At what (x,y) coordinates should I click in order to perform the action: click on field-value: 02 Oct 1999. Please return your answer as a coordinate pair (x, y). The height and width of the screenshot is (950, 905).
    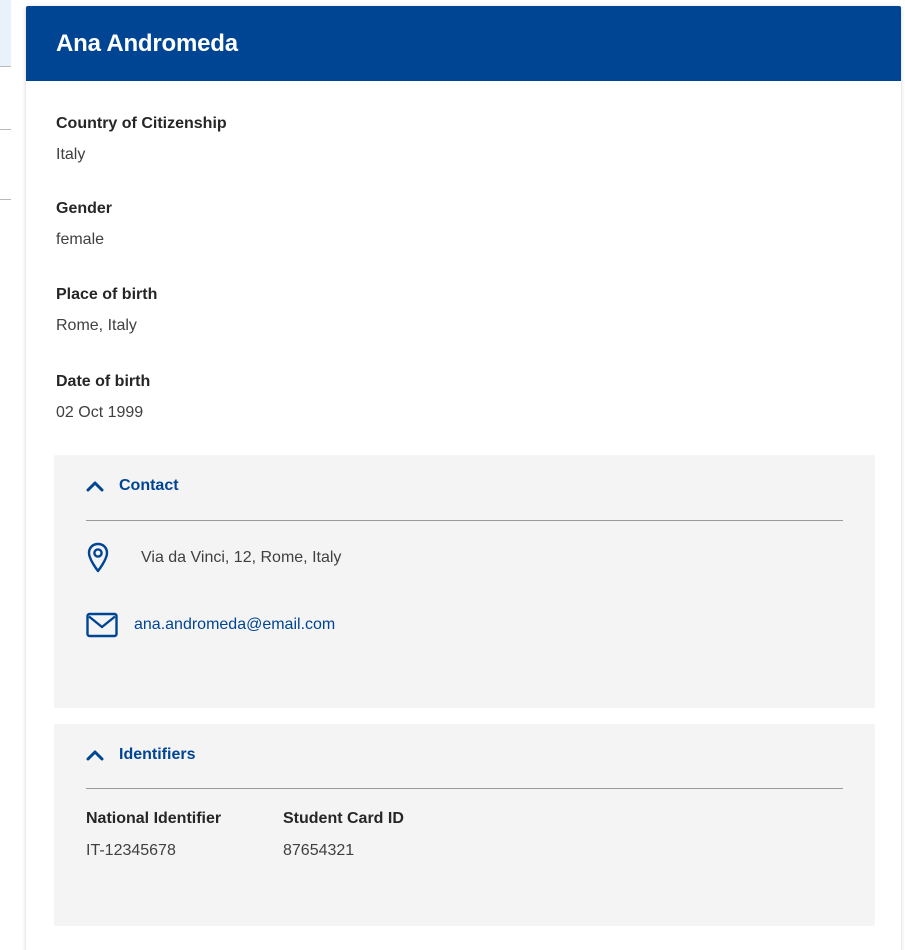
    Looking at the image, I should click on (100, 412).